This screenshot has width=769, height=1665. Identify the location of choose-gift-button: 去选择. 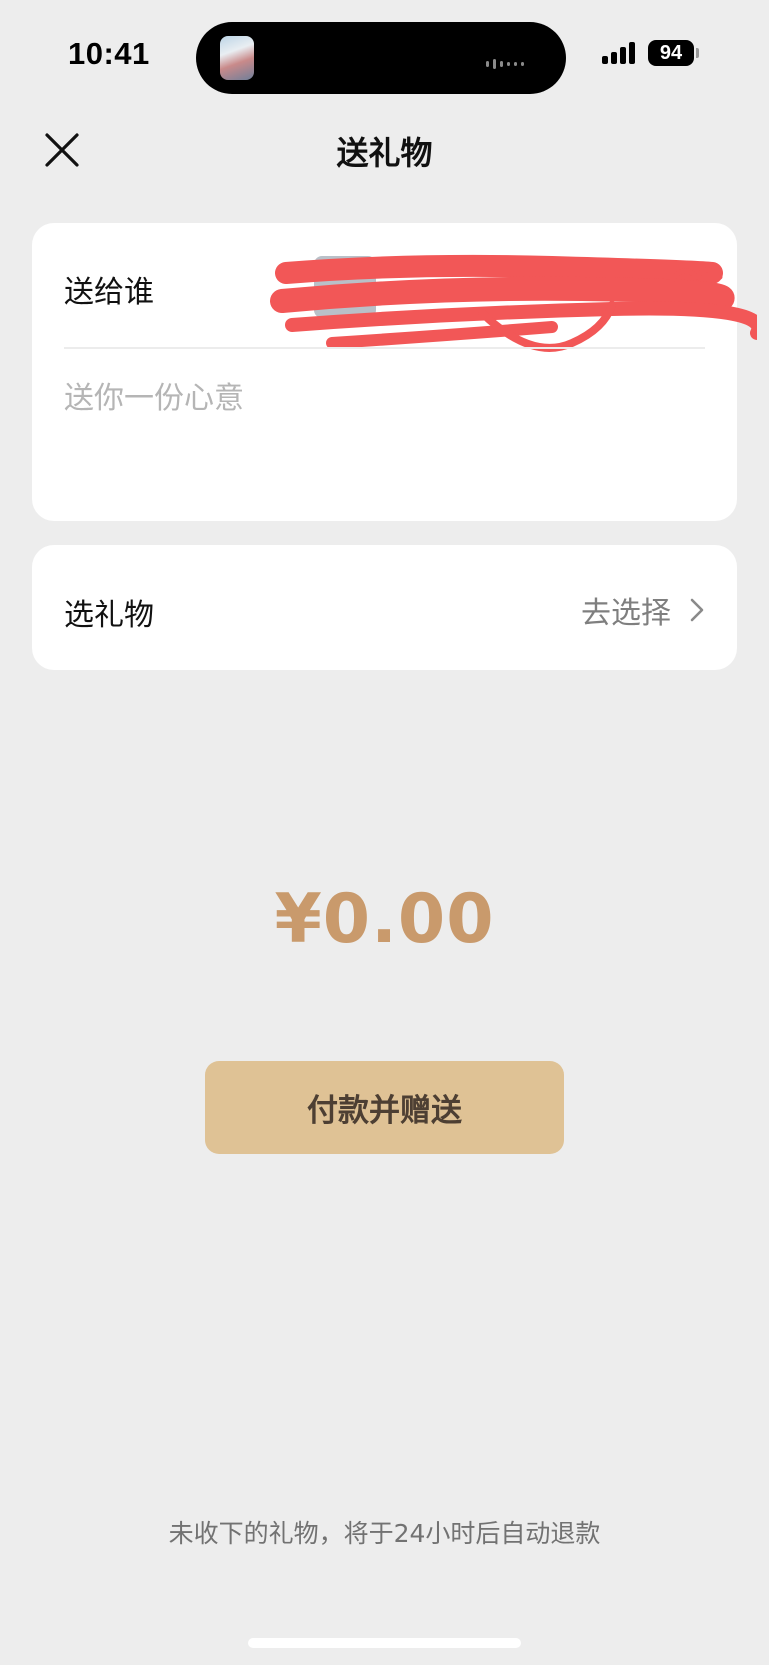
(643, 610).